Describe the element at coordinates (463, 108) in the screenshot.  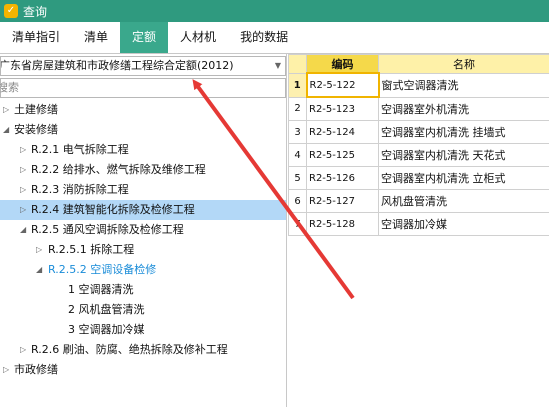
I see `name-cell: 空调器室外机清洗` at that location.